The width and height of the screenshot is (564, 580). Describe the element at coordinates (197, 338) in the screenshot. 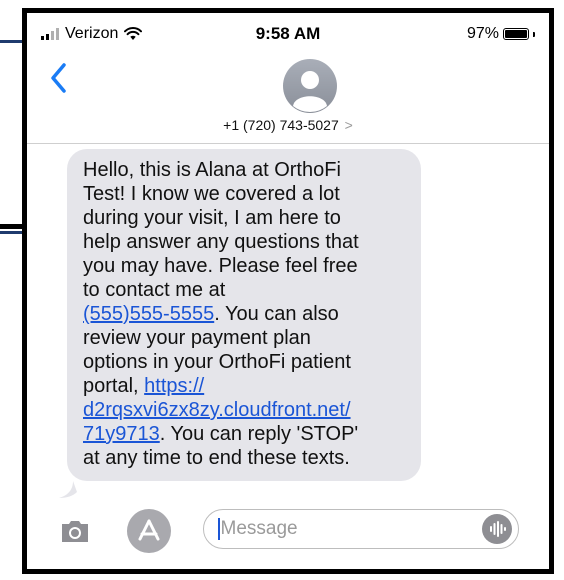

I see `message-line: review your payment plan` at that location.